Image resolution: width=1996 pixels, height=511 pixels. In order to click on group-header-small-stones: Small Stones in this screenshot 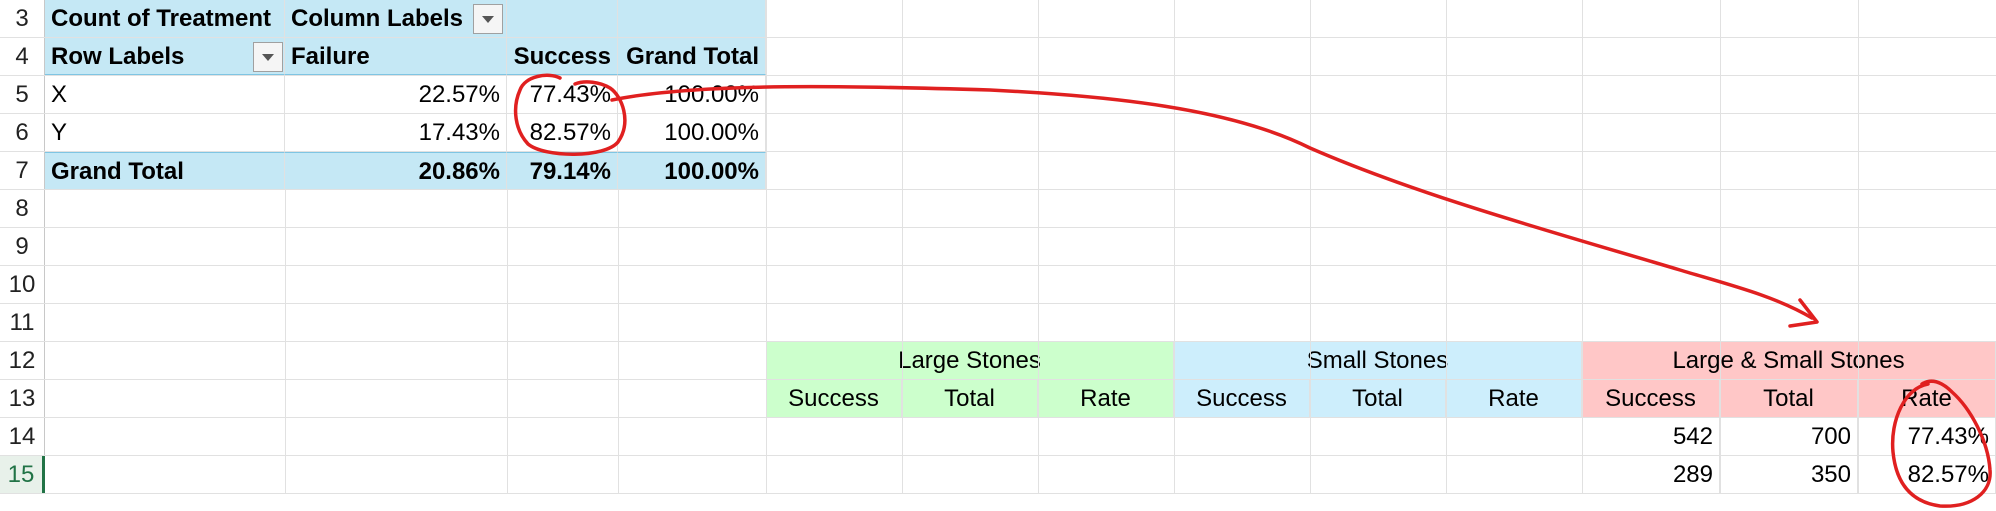, I will do `click(1378, 360)`.